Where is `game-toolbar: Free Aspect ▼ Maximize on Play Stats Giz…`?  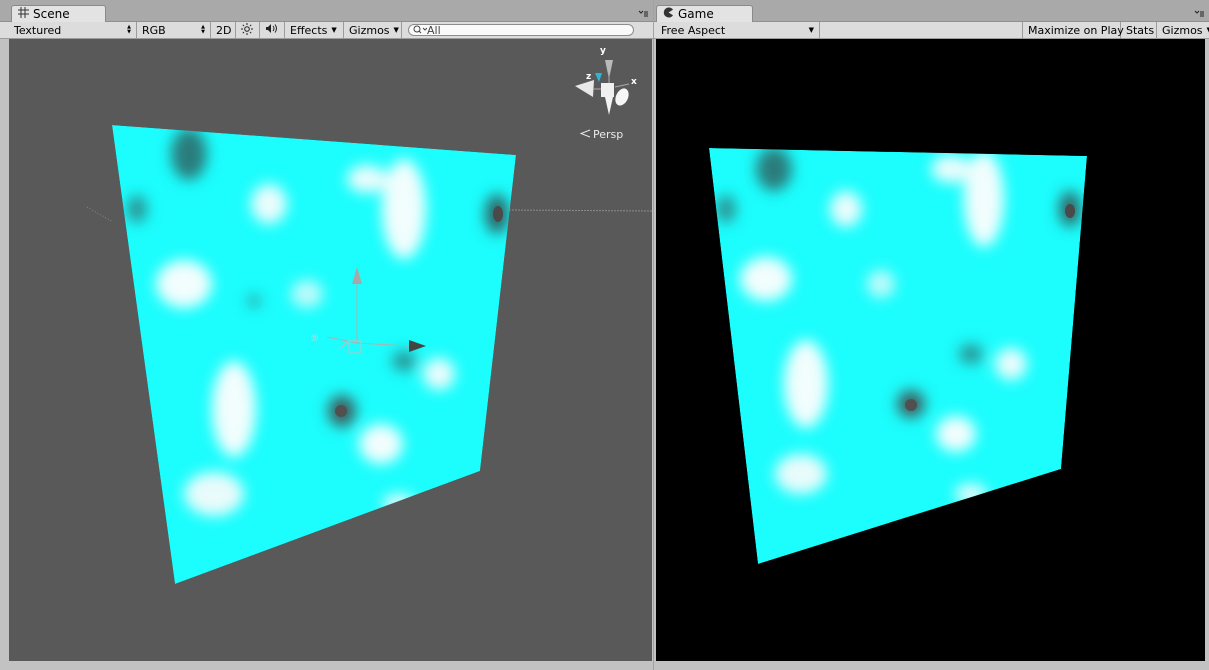
game-toolbar: Free Aspect ▼ Maximize on Play Stats Giz… is located at coordinates (931, 30).